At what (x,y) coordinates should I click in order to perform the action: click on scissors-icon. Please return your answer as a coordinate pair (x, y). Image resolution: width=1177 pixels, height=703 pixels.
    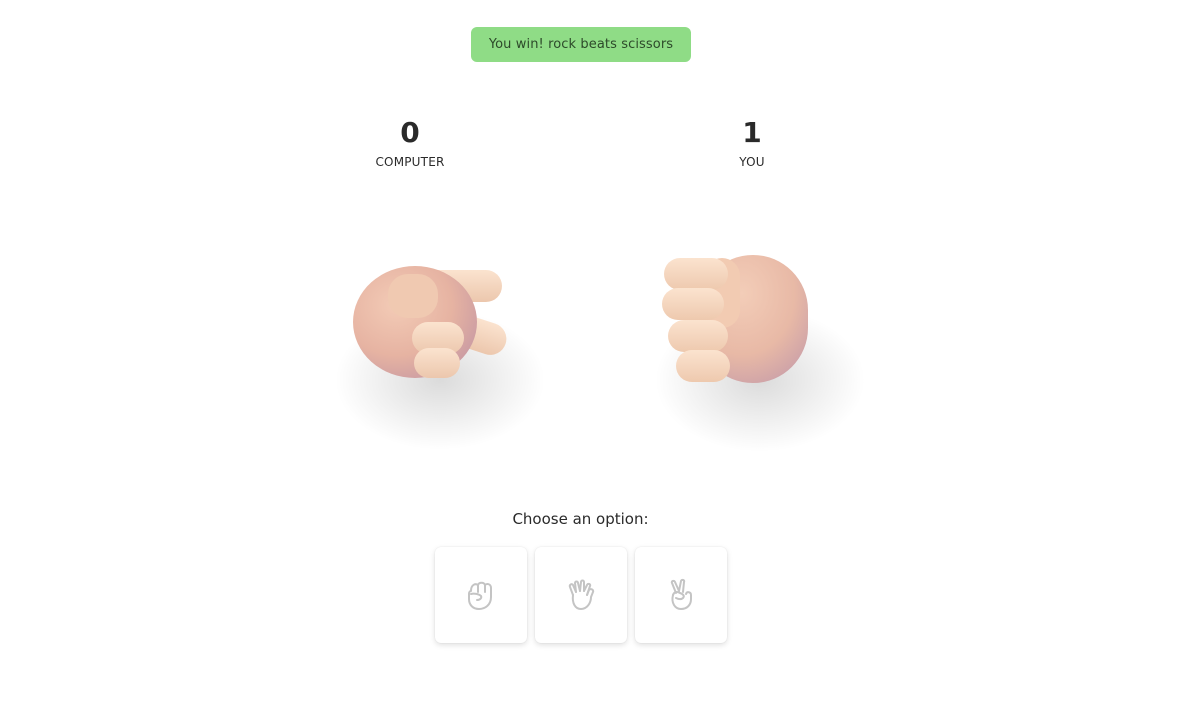
    Looking at the image, I should click on (681, 594).